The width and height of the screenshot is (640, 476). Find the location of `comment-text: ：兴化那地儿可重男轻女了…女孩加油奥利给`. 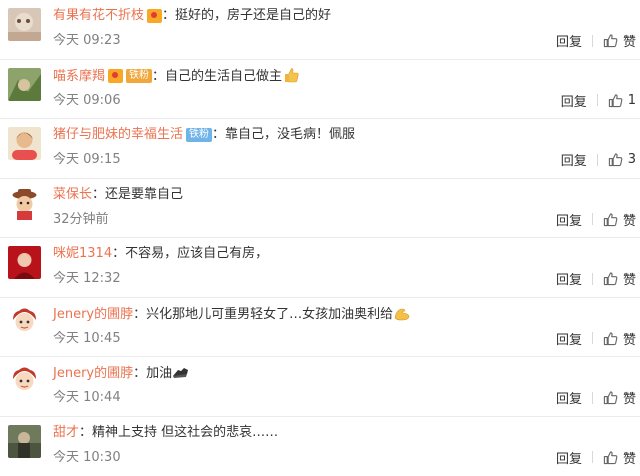

comment-text: ：兴化那地儿可重男轻女了…女孩加油奥利给 is located at coordinates (263, 314).